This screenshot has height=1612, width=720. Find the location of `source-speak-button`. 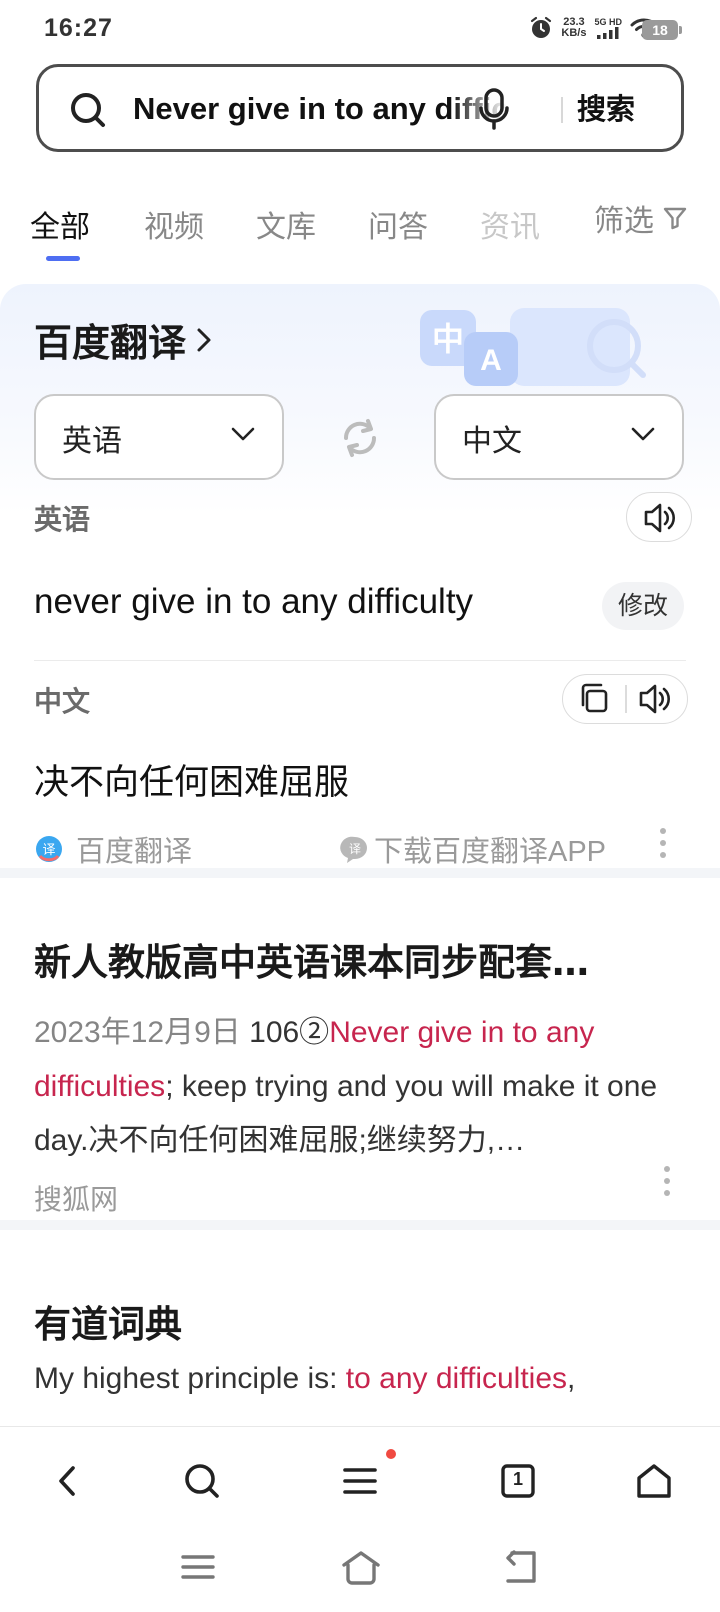

source-speak-button is located at coordinates (659, 517).